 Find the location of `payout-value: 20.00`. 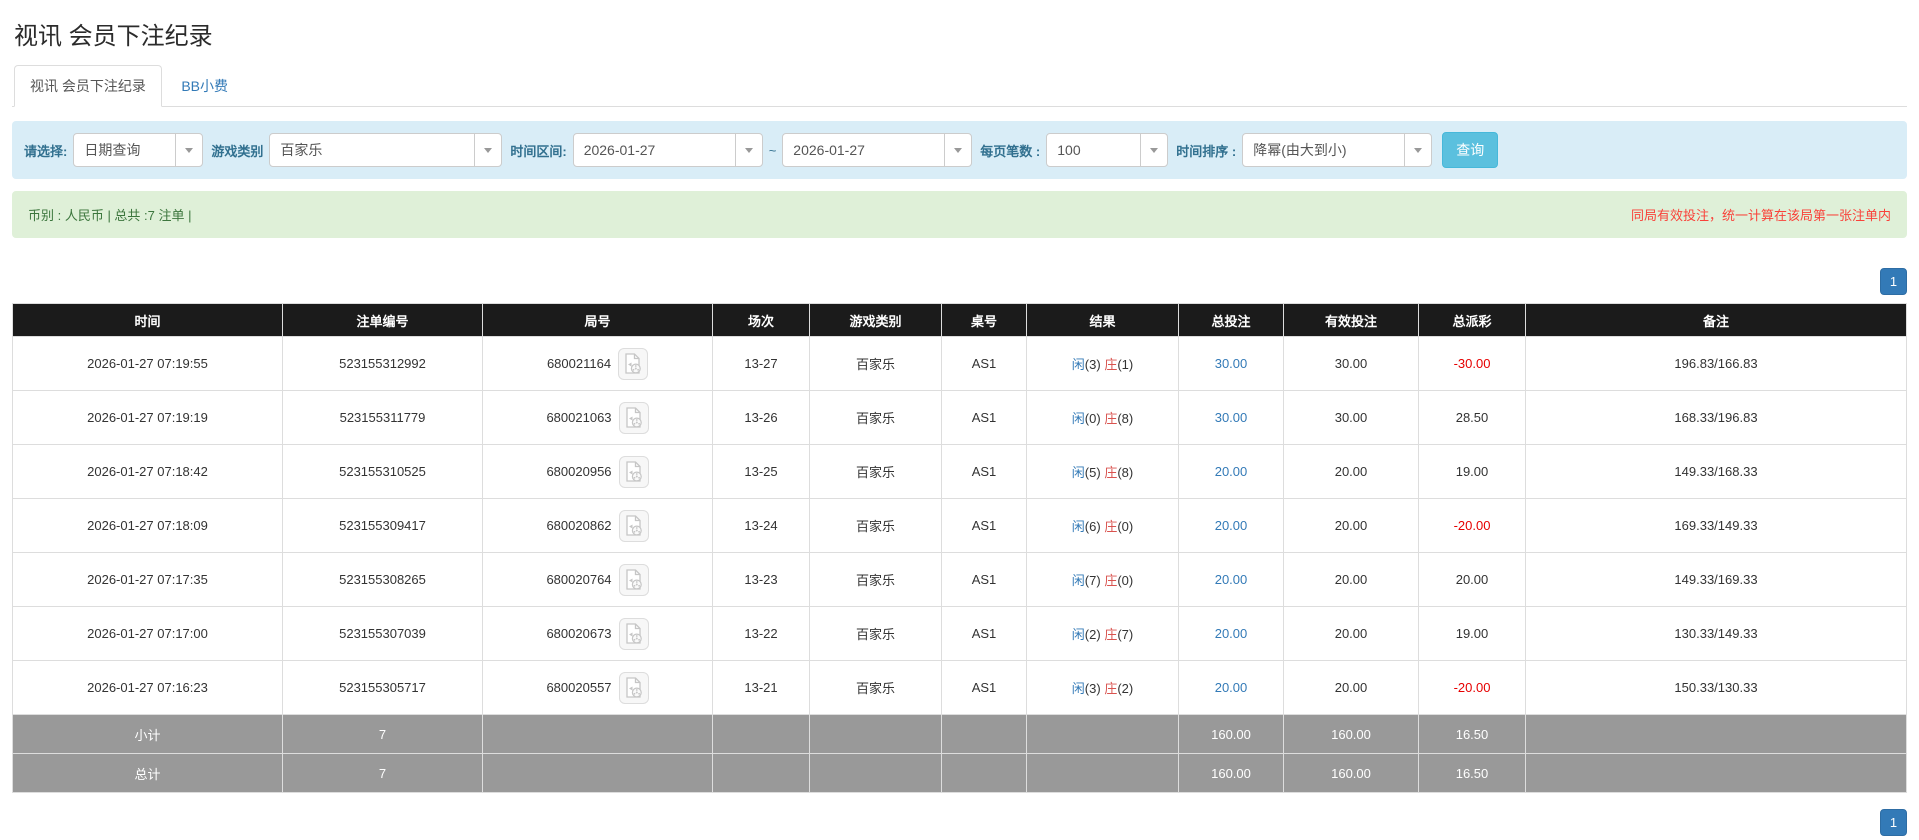

payout-value: 20.00 is located at coordinates (1472, 579).